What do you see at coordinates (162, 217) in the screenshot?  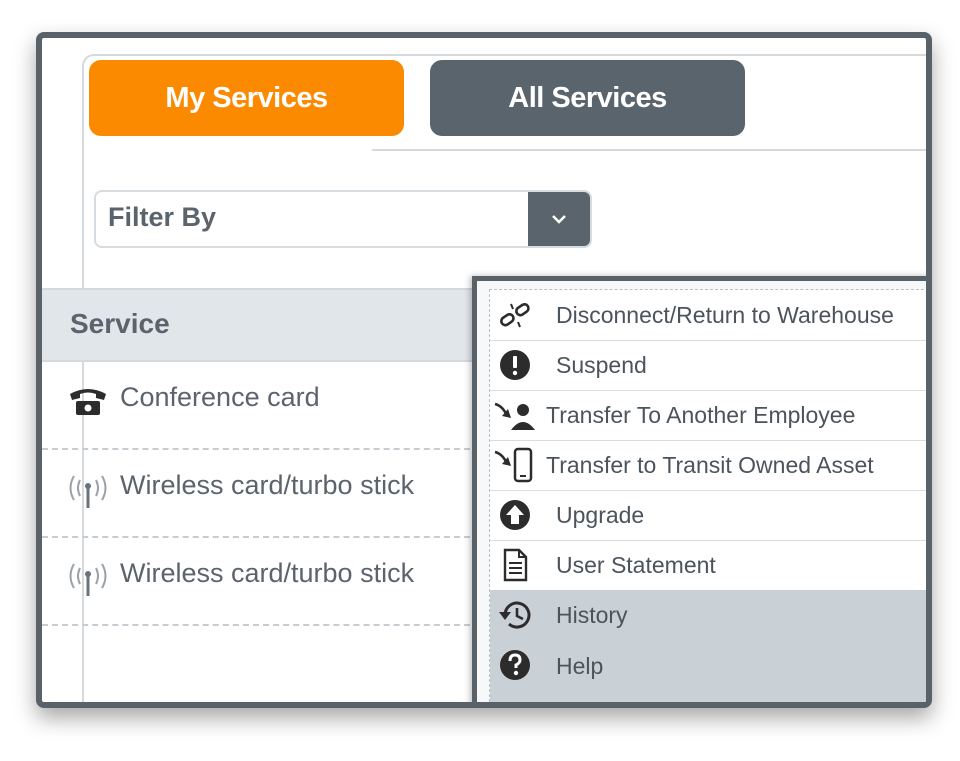 I see `filter-value: Filter By` at bounding box center [162, 217].